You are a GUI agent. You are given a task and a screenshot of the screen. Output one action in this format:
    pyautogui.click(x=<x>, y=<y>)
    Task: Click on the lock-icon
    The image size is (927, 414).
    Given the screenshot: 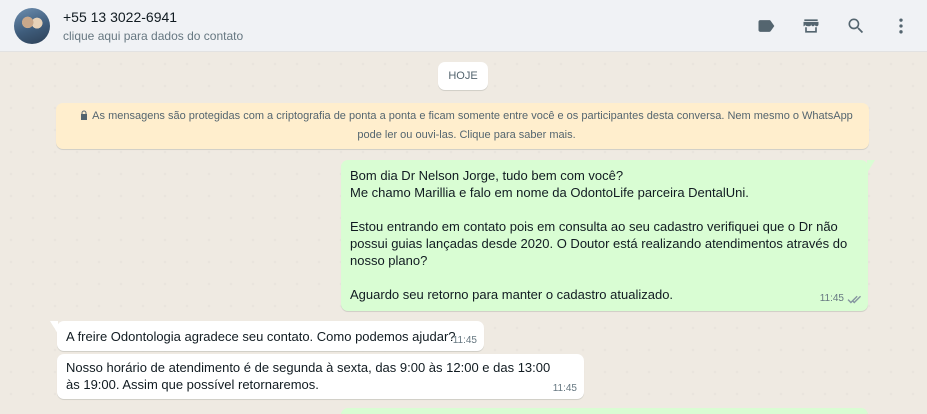 What is the action you would take?
    pyautogui.click(x=84, y=114)
    